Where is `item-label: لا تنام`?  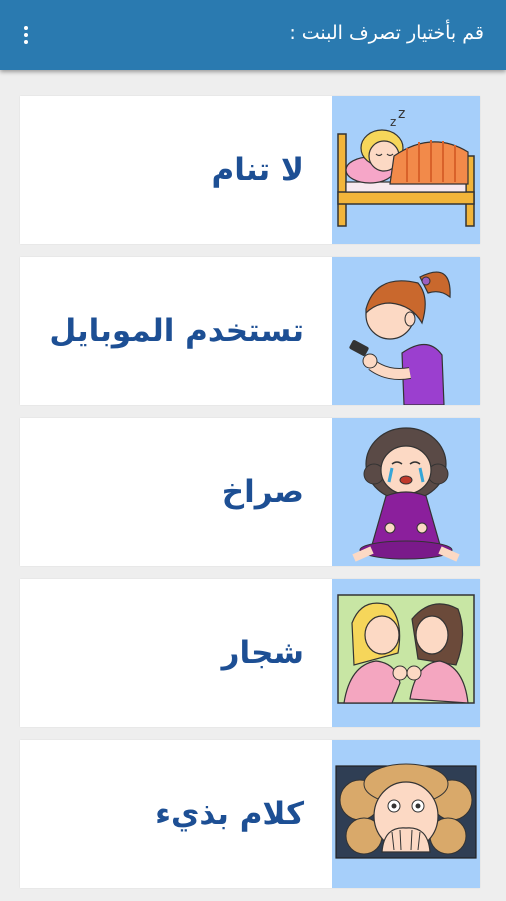 item-label: لا تنام is located at coordinates (257, 170).